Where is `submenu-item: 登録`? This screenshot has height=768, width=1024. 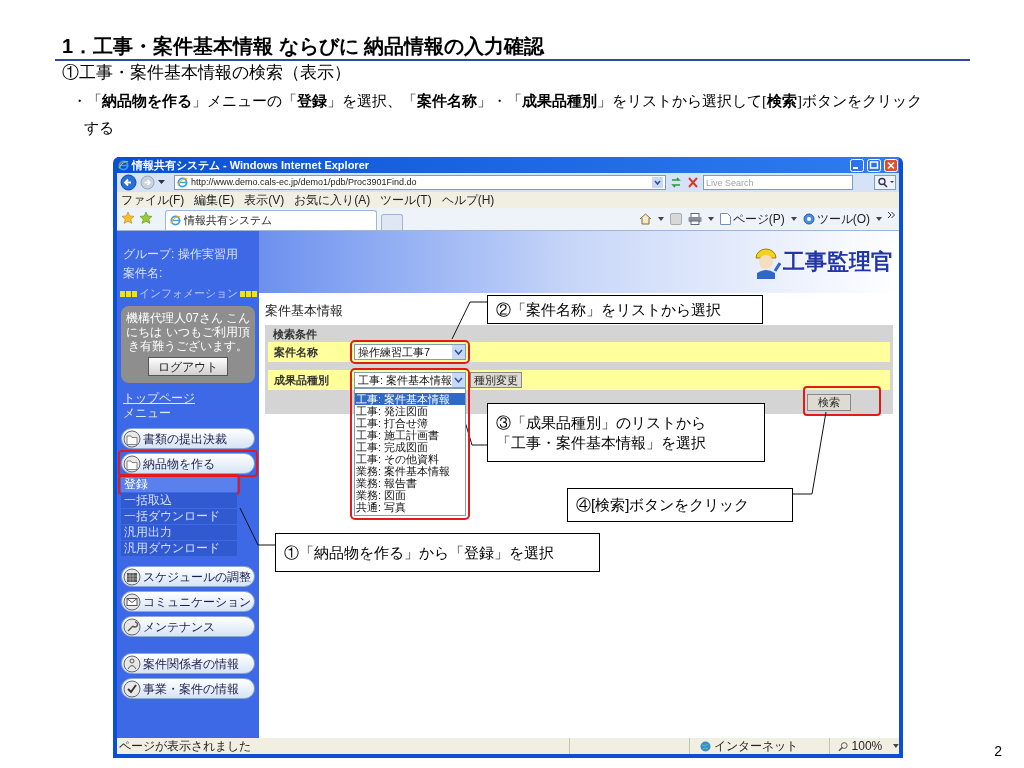 submenu-item: 登録 is located at coordinates (179, 484).